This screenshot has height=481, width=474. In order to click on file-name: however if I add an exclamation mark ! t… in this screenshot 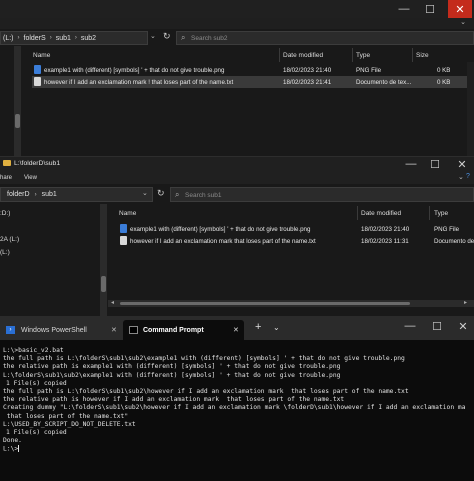, I will do `click(139, 82)`.